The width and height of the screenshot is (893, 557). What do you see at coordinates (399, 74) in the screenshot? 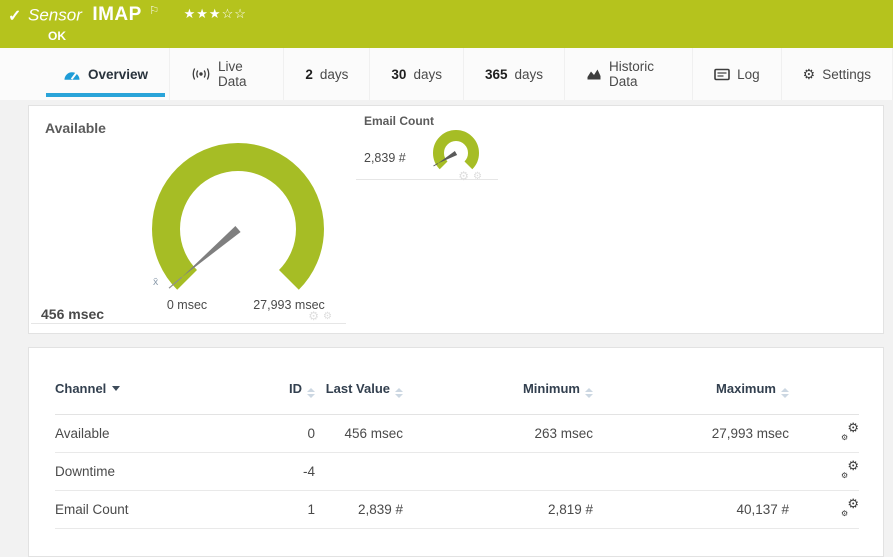
I see `tab-number: 30` at bounding box center [399, 74].